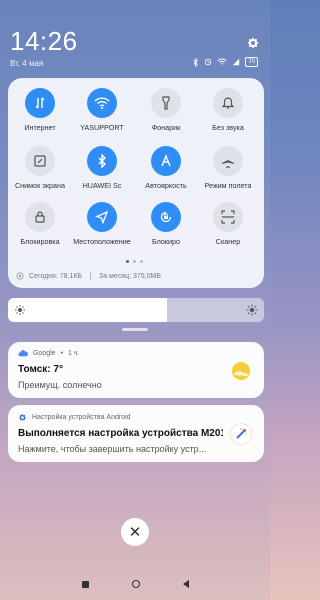  I want to click on brightness-high-icon, so click(252, 310).